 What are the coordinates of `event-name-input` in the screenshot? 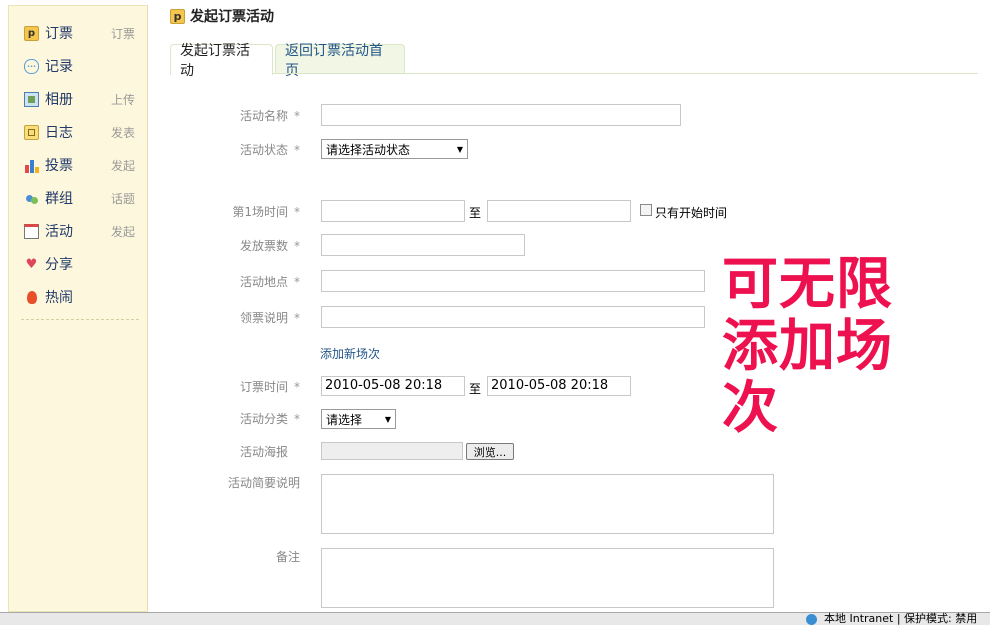 It's located at (501, 115).